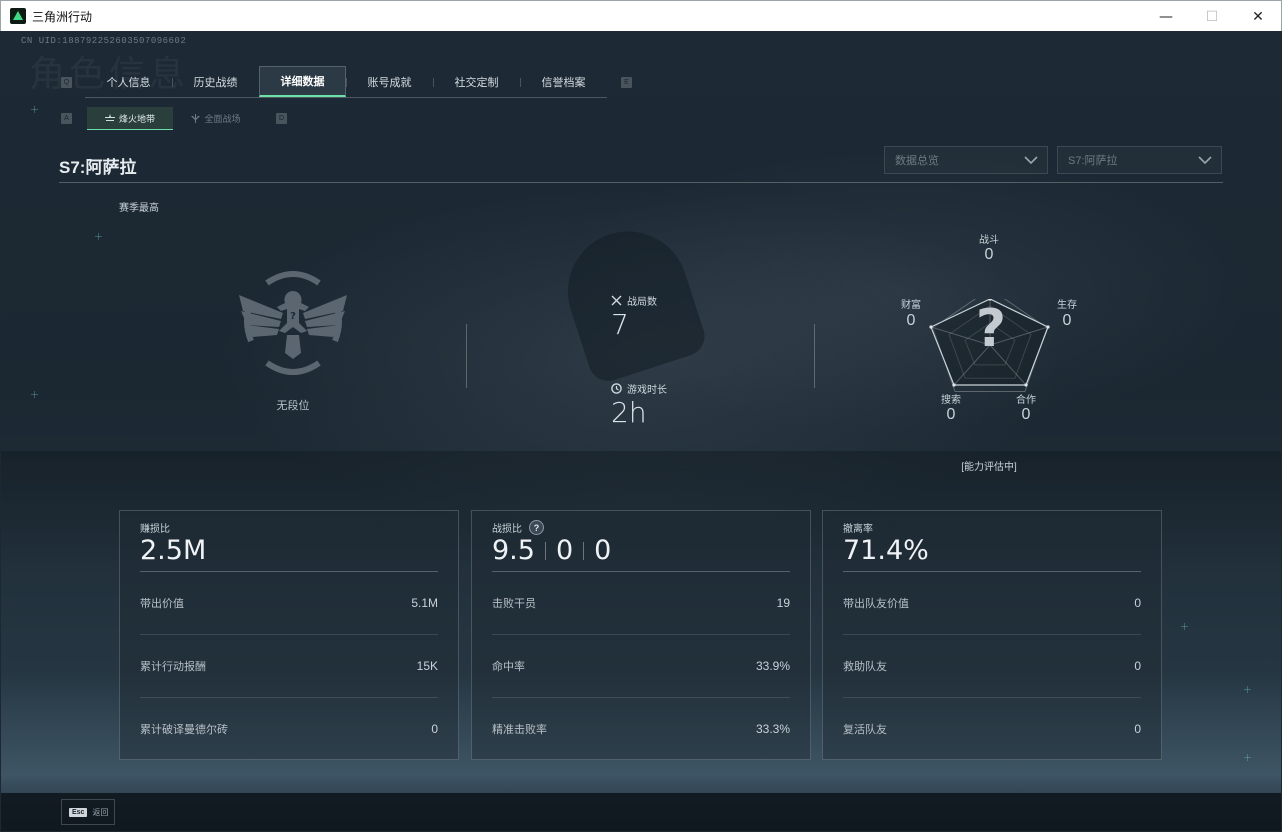 Image resolution: width=1282 pixels, height=832 pixels. I want to click on tab-detailed-data: 详细数据, so click(302, 81).